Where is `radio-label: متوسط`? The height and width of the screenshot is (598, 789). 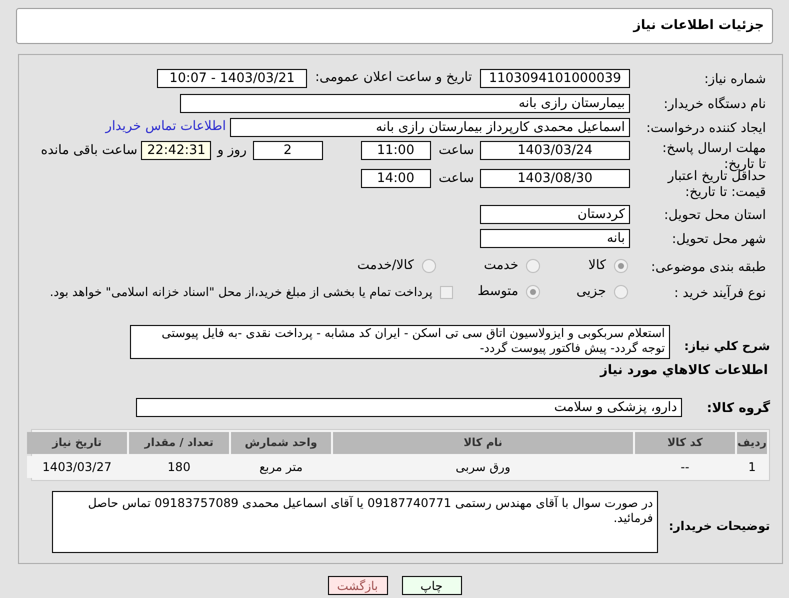
radio-label: متوسط is located at coordinates (497, 292).